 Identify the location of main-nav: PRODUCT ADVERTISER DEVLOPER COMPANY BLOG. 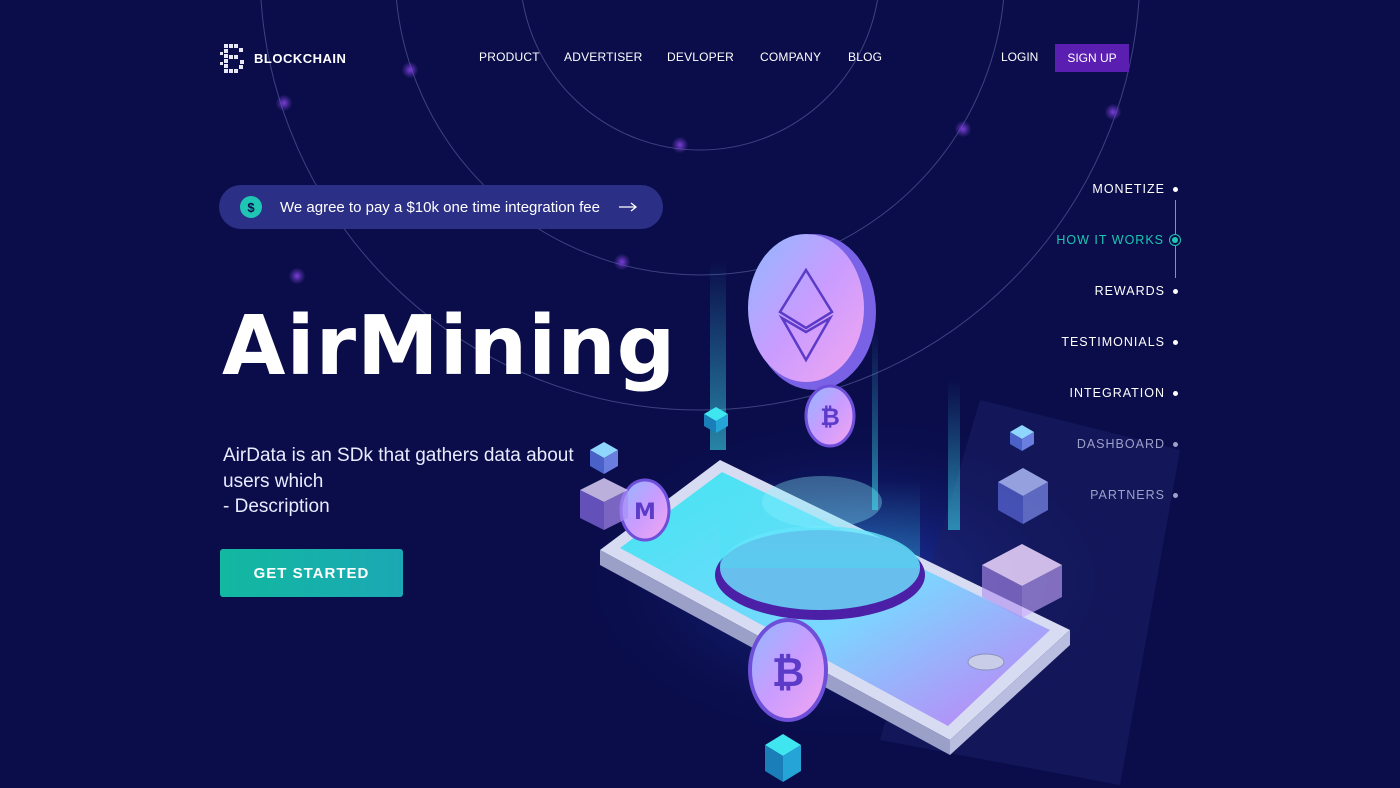
(700, 60).